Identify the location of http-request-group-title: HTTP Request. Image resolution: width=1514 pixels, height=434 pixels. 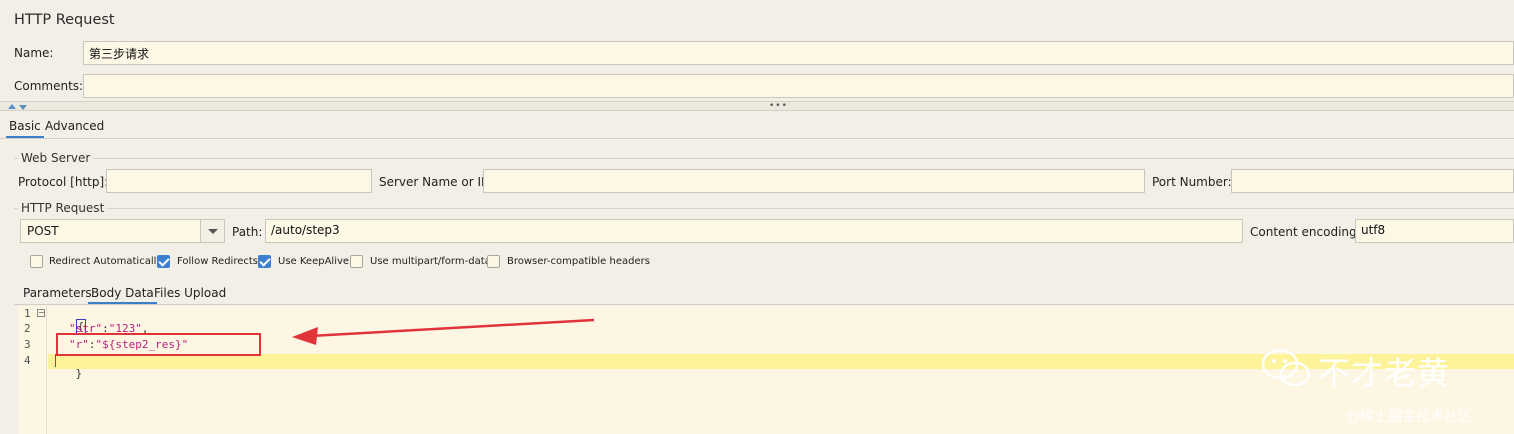
(63, 208).